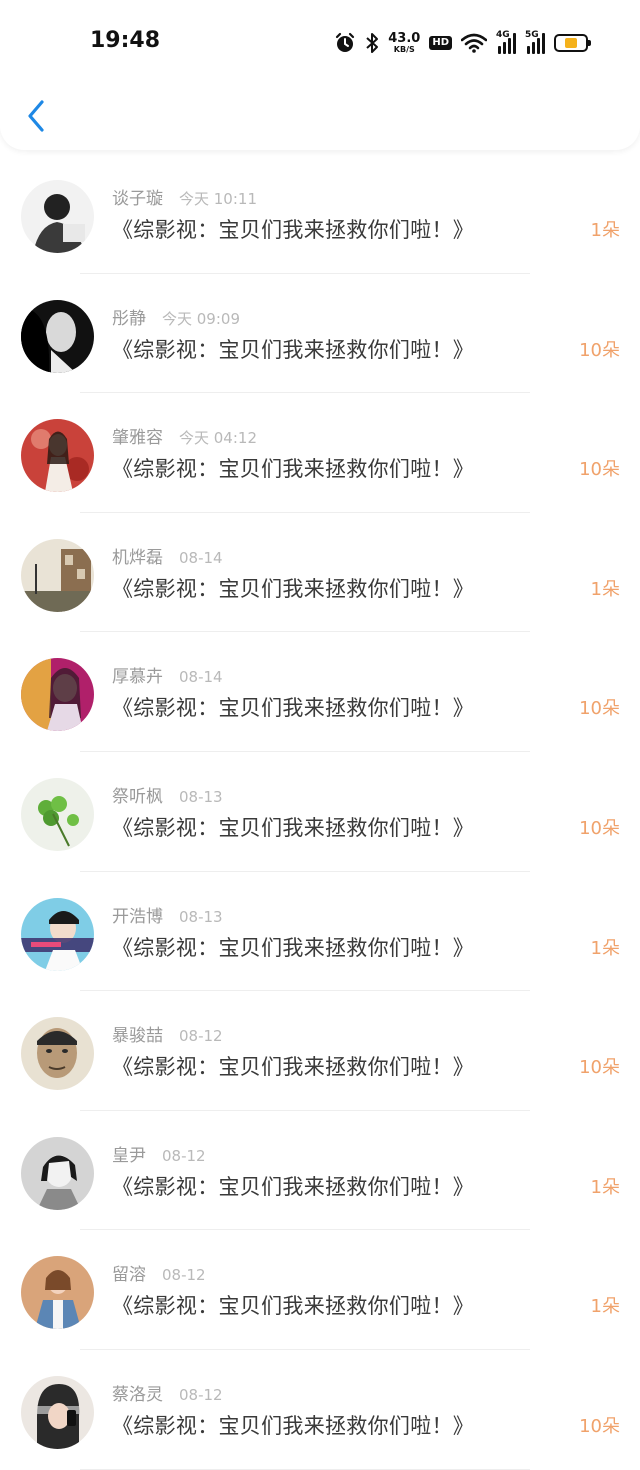 This screenshot has width=640, height=1470. What do you see at coordinates (372, 43) in the screenshot?
I see `bluetooth-icon` at bounding box center [372, 43].